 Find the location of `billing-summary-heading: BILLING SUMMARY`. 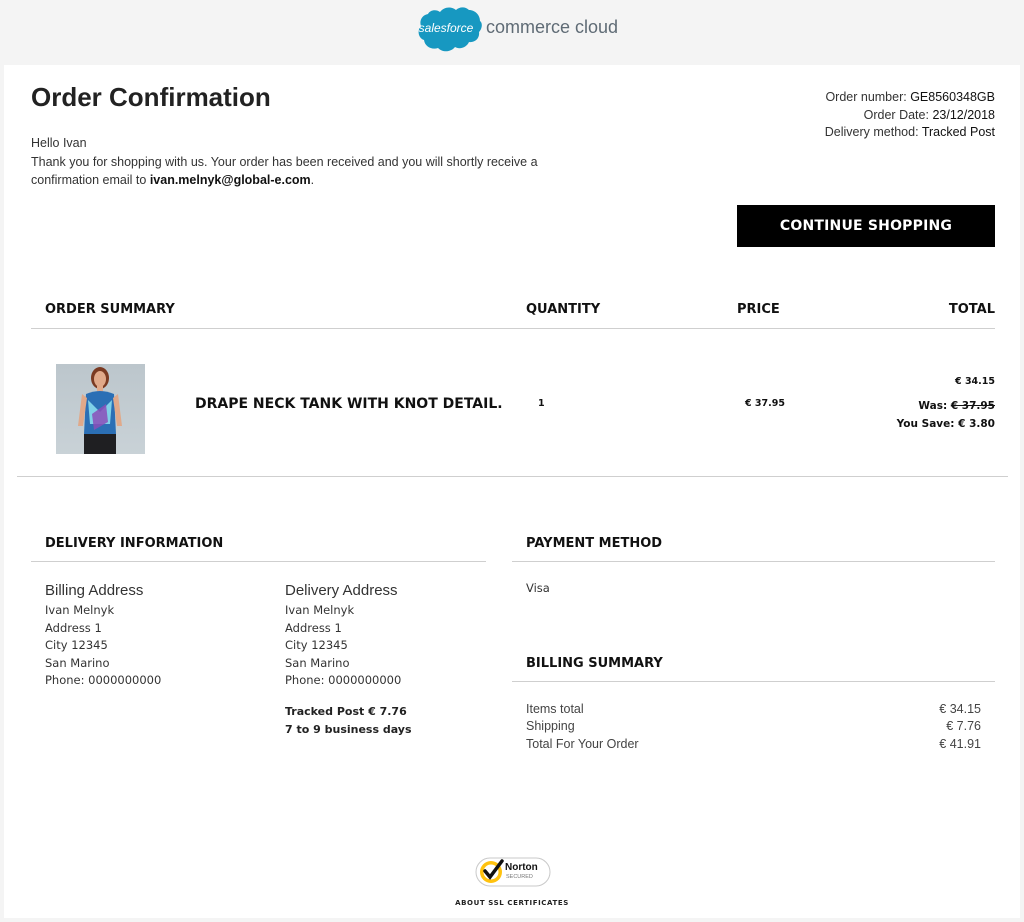

billing-summary-heading: BILLING SUMMARY is located at coordinates (594, 663).